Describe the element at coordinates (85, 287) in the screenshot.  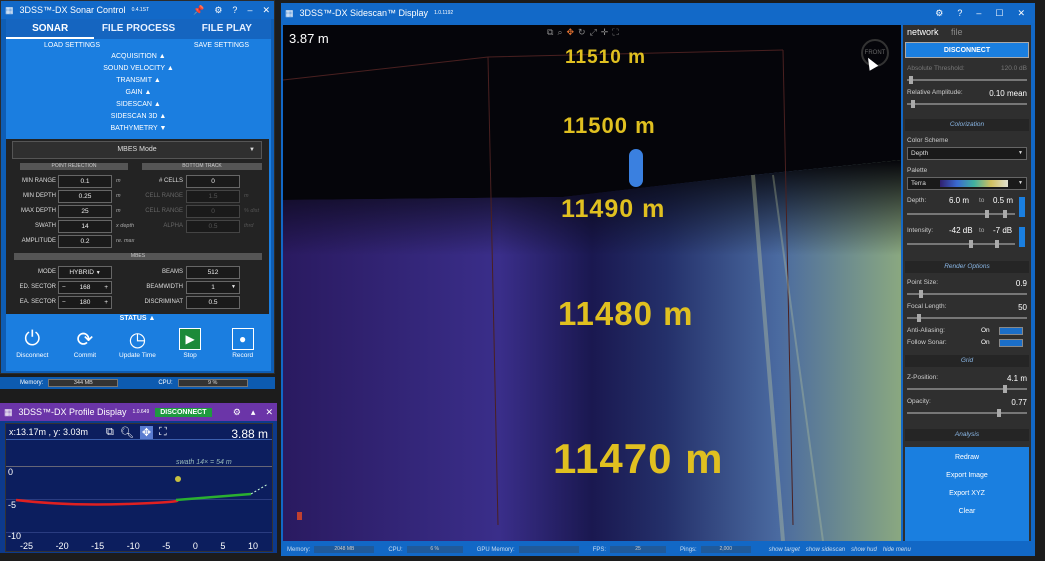
I see `ed-sector-stepper: − 168 +` at that location.